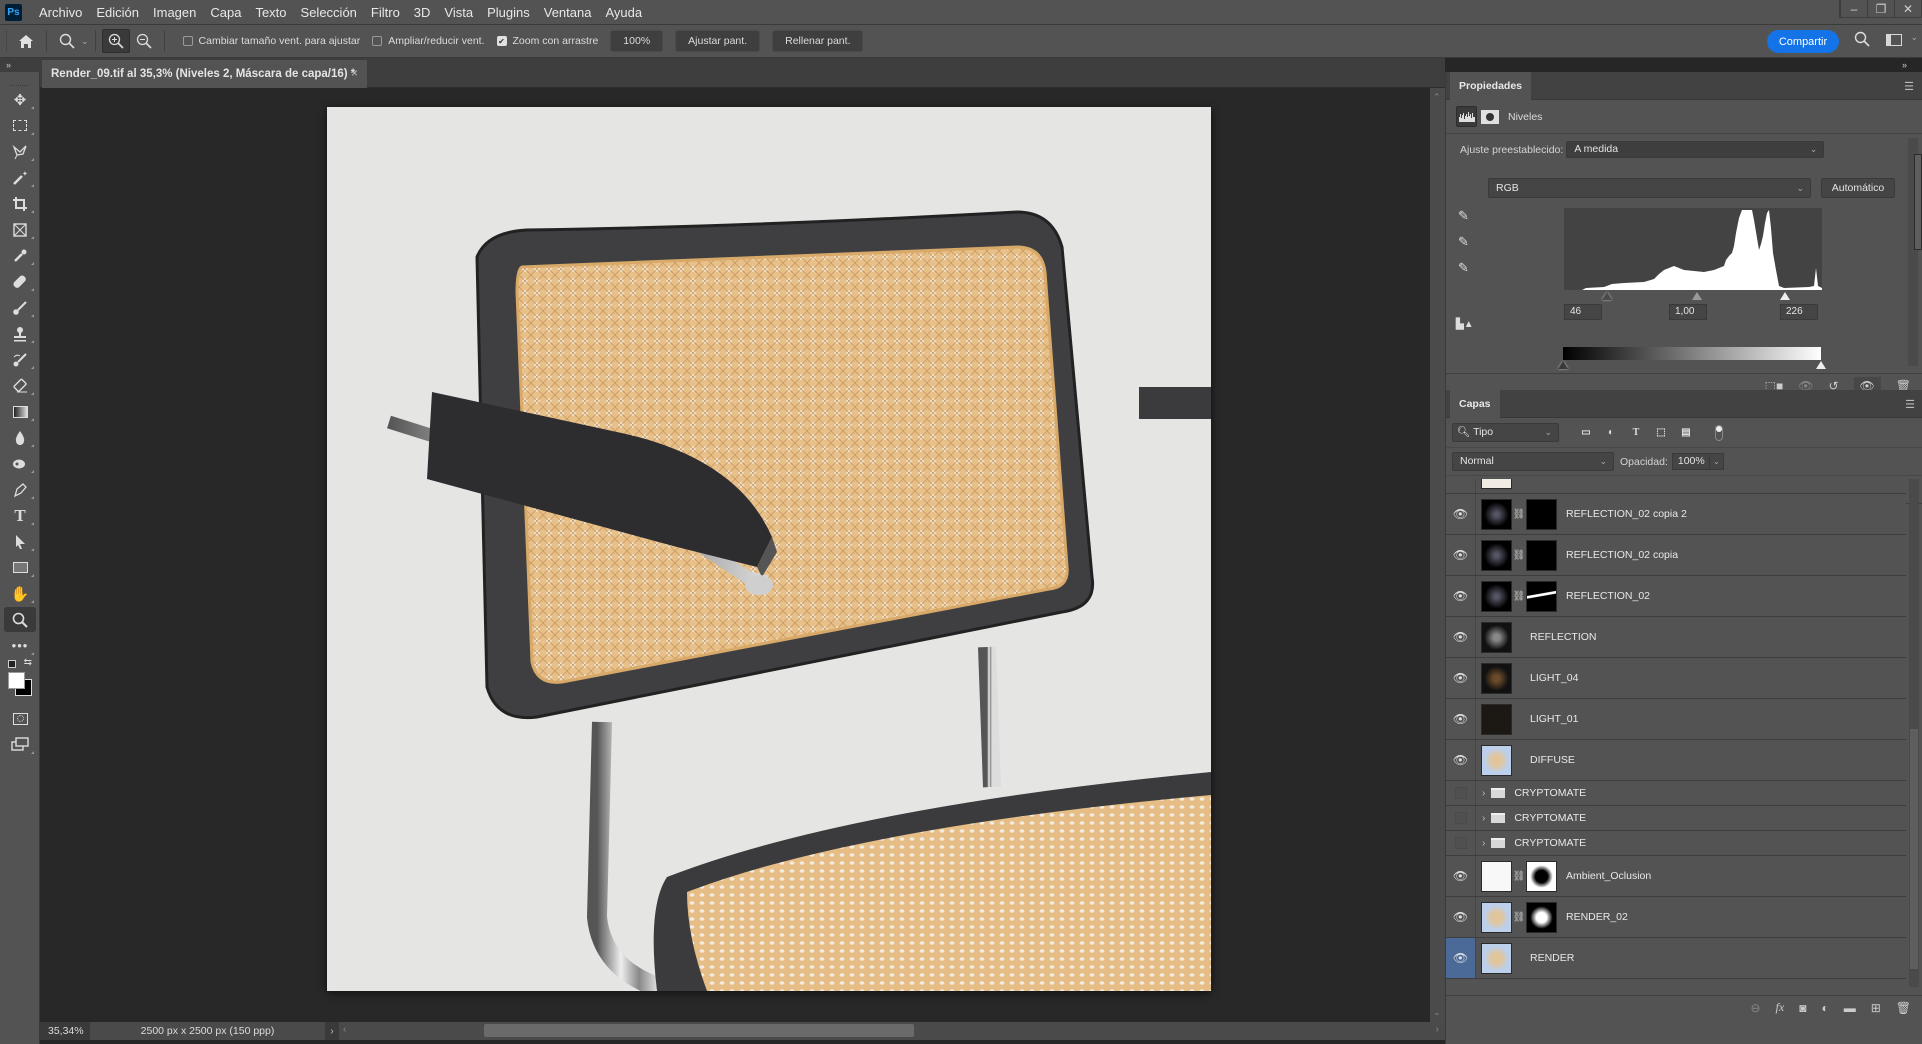 The height and width of the screenshot is (1044, 1922). I want to click on input-gamma-field: 1,00, so click(1688, 312).